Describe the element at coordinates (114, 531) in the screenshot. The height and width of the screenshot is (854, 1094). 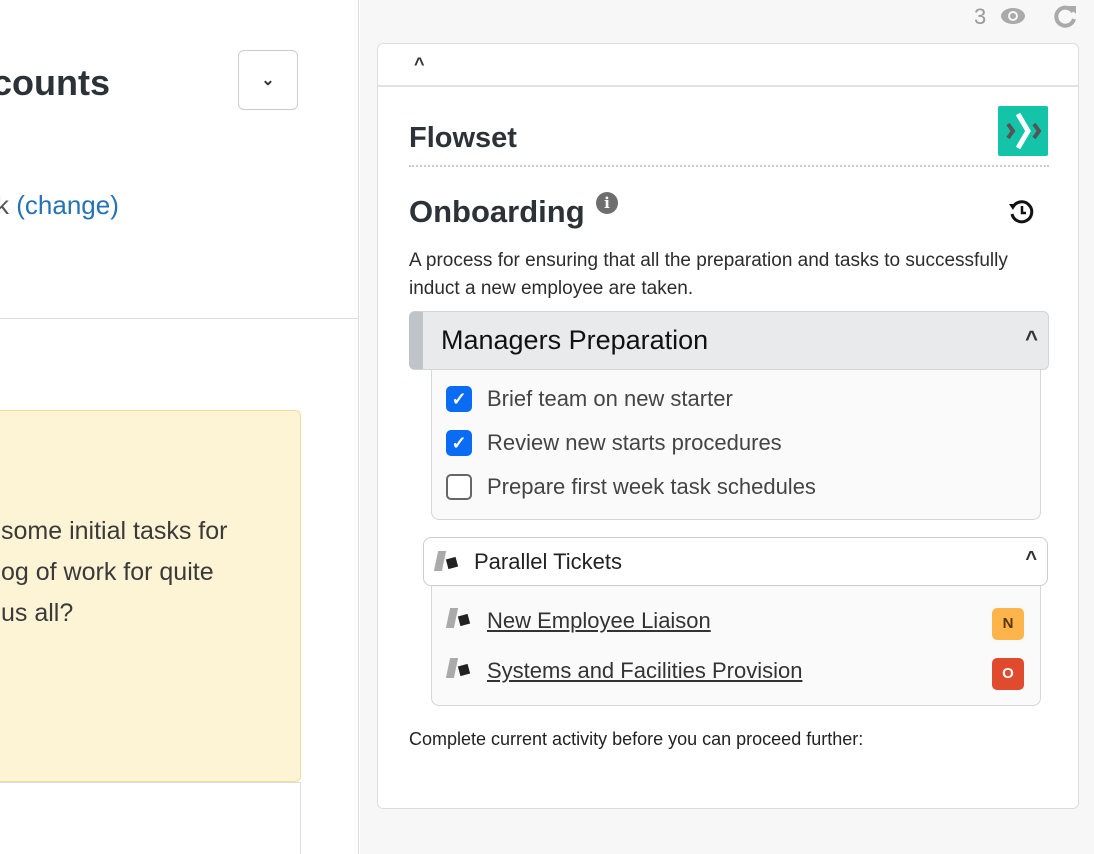
I see `message-line: some initial tasks for` at that location.